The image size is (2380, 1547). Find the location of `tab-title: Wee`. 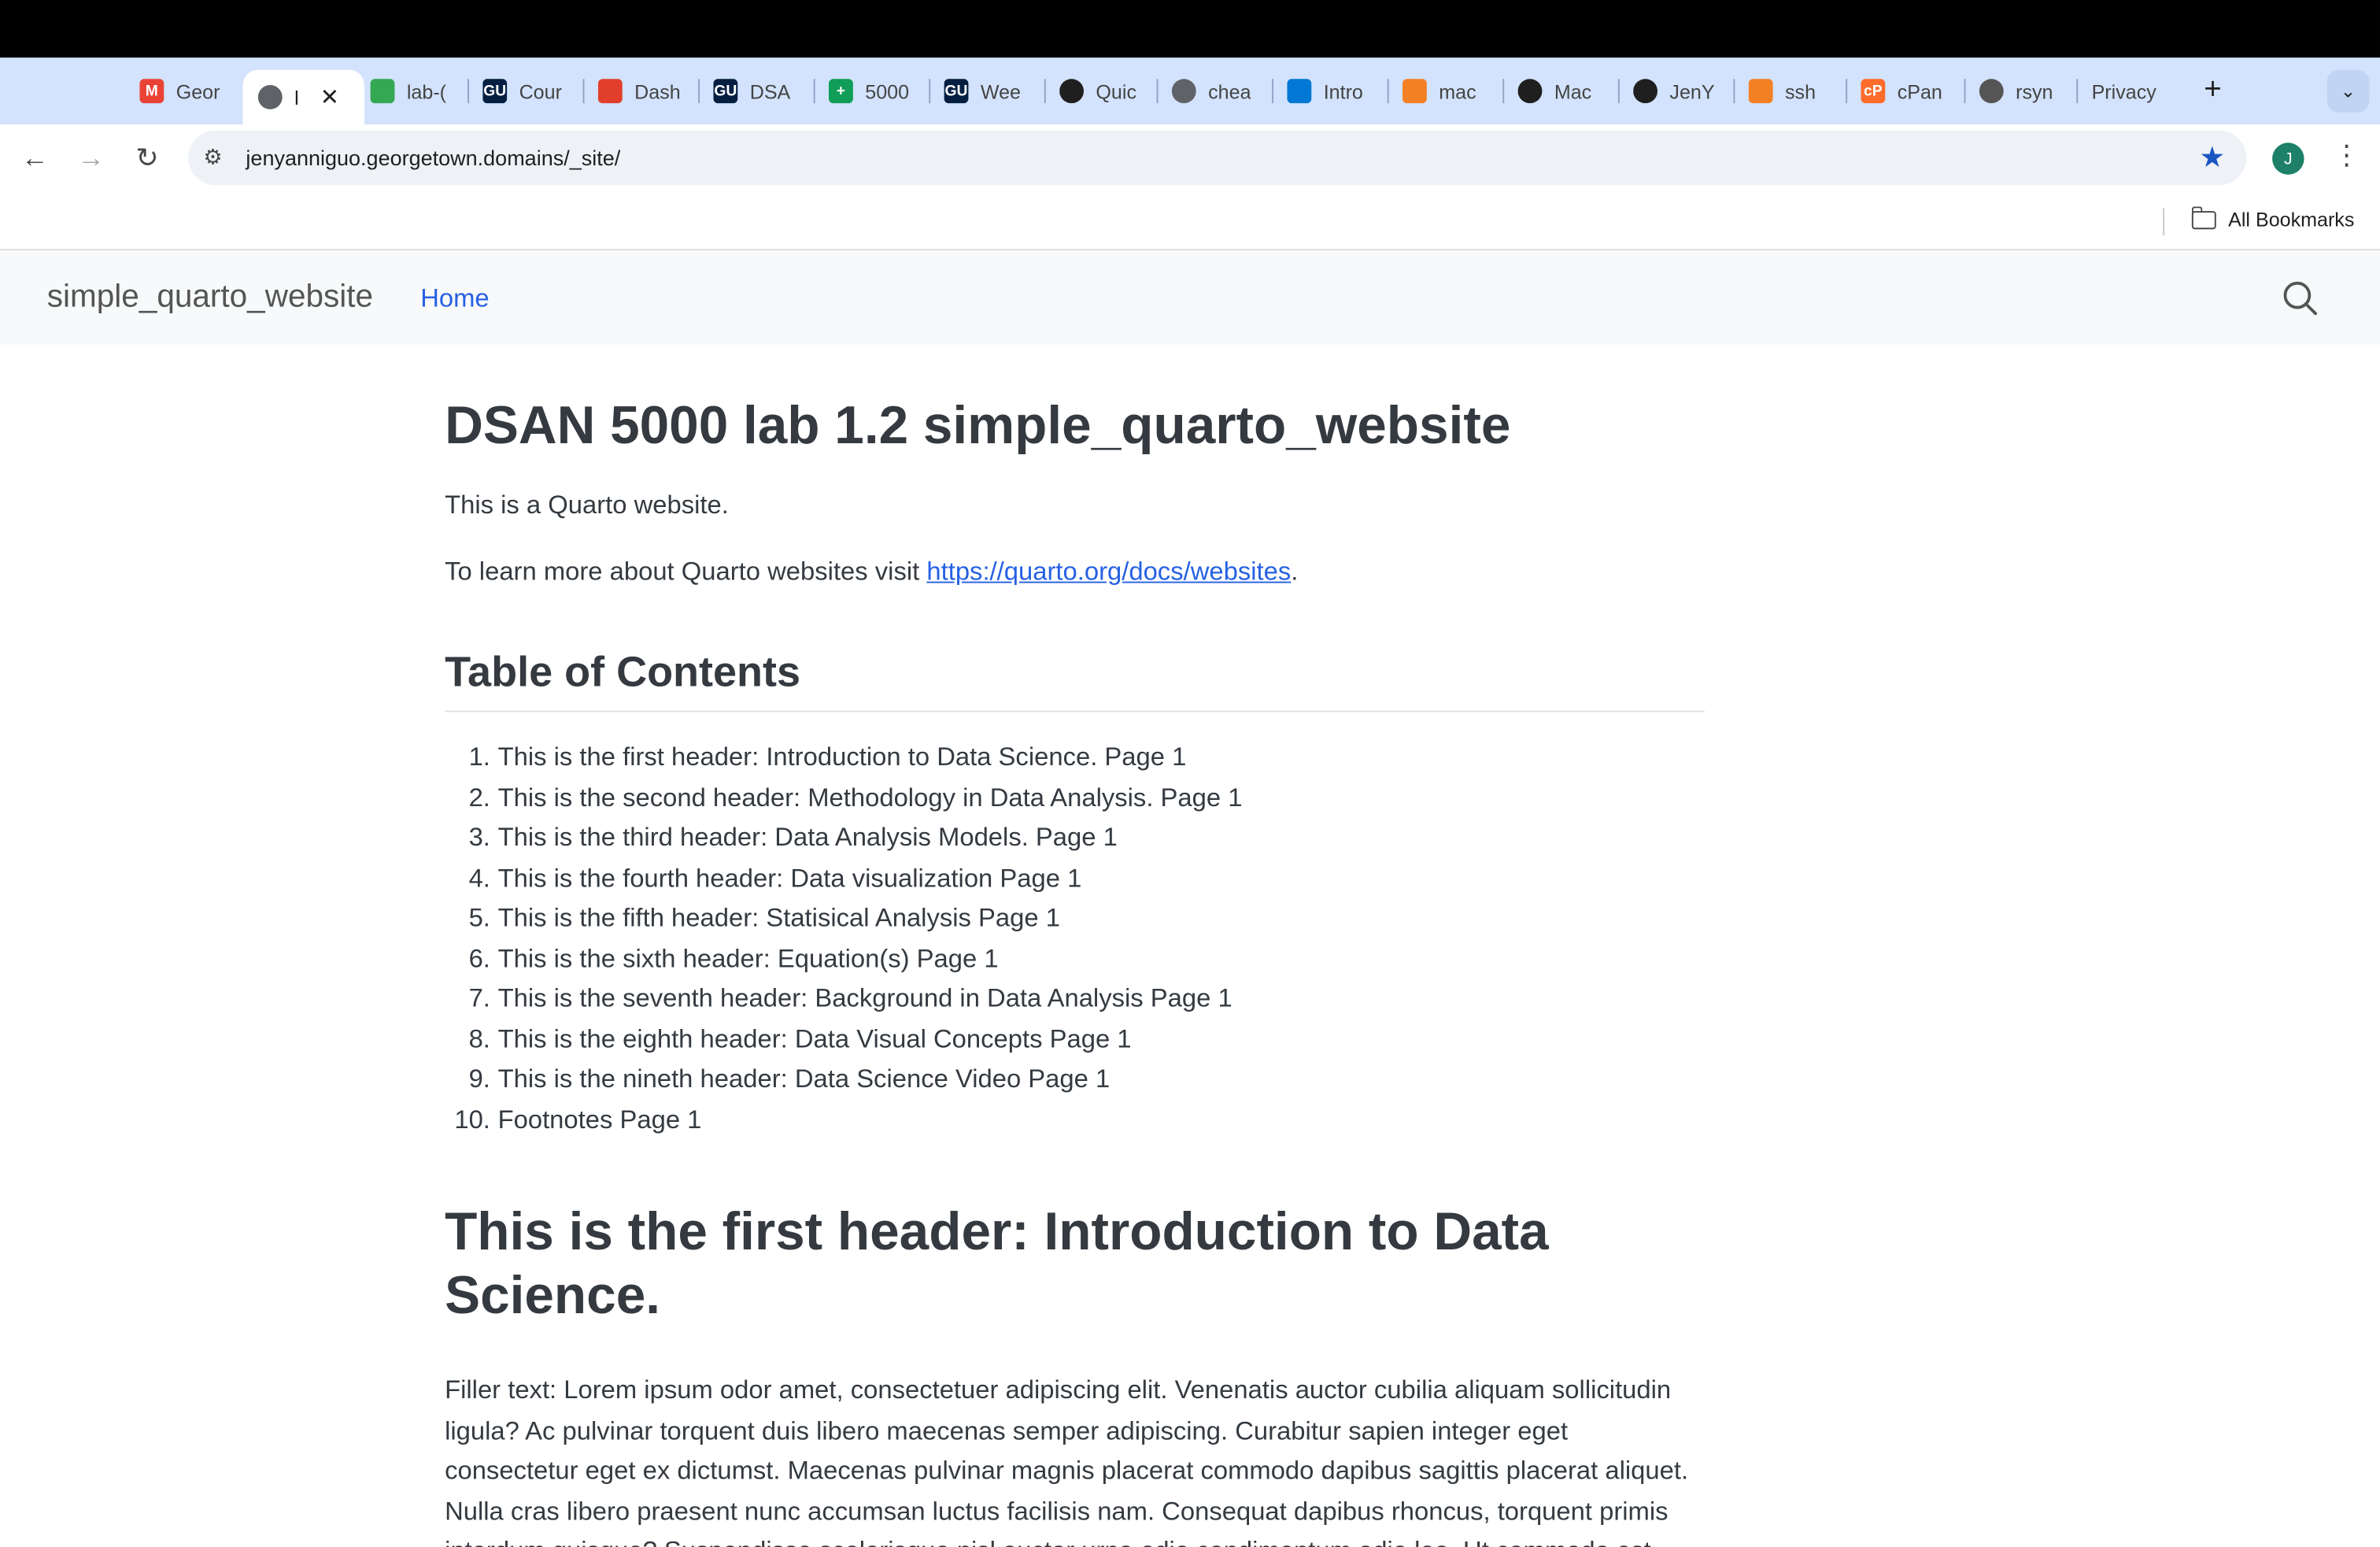

tab-title: Wee is located at coordinates (1001, 91).